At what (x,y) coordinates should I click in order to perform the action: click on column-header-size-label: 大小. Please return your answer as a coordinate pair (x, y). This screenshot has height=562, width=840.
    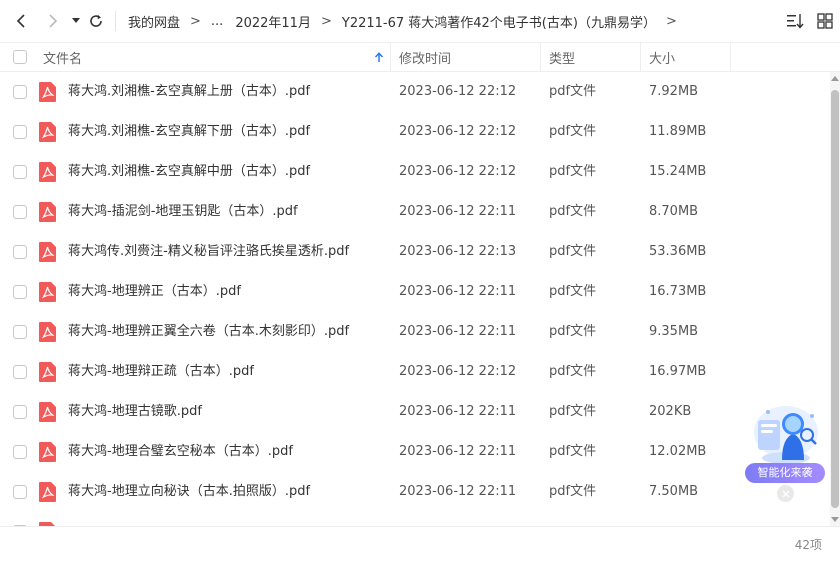
    Looking at the image, I should click on (662, 59).